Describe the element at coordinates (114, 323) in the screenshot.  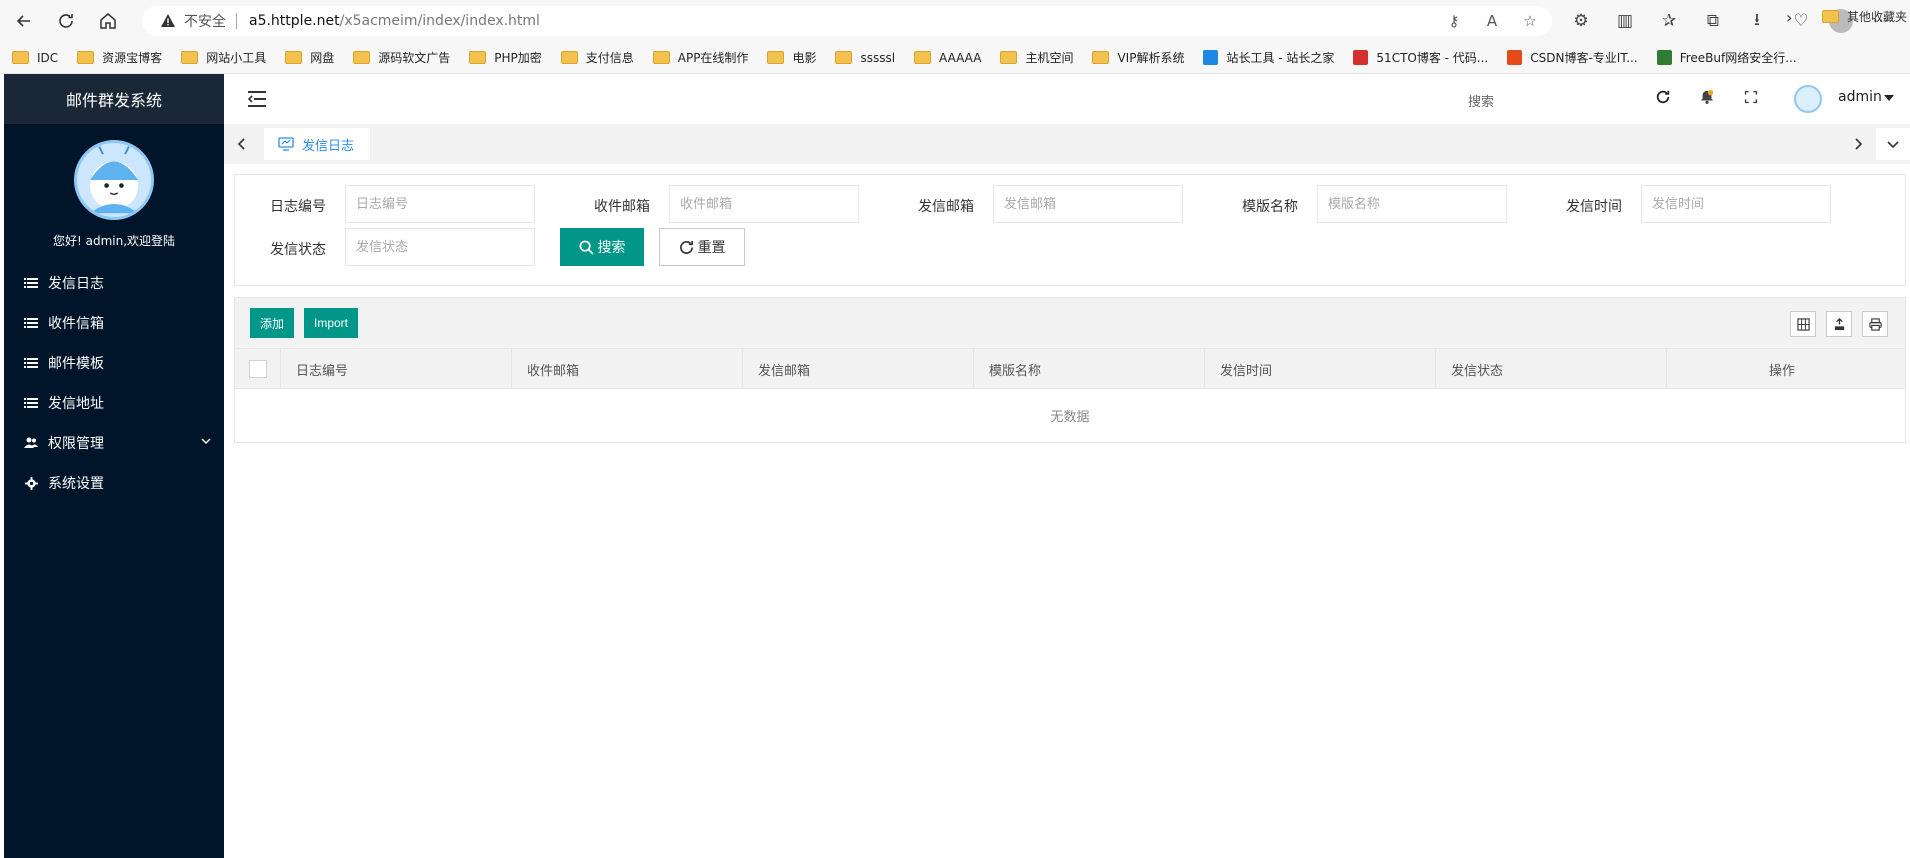
I see `sidebar-item-inbox: 收件信箱` at that location.